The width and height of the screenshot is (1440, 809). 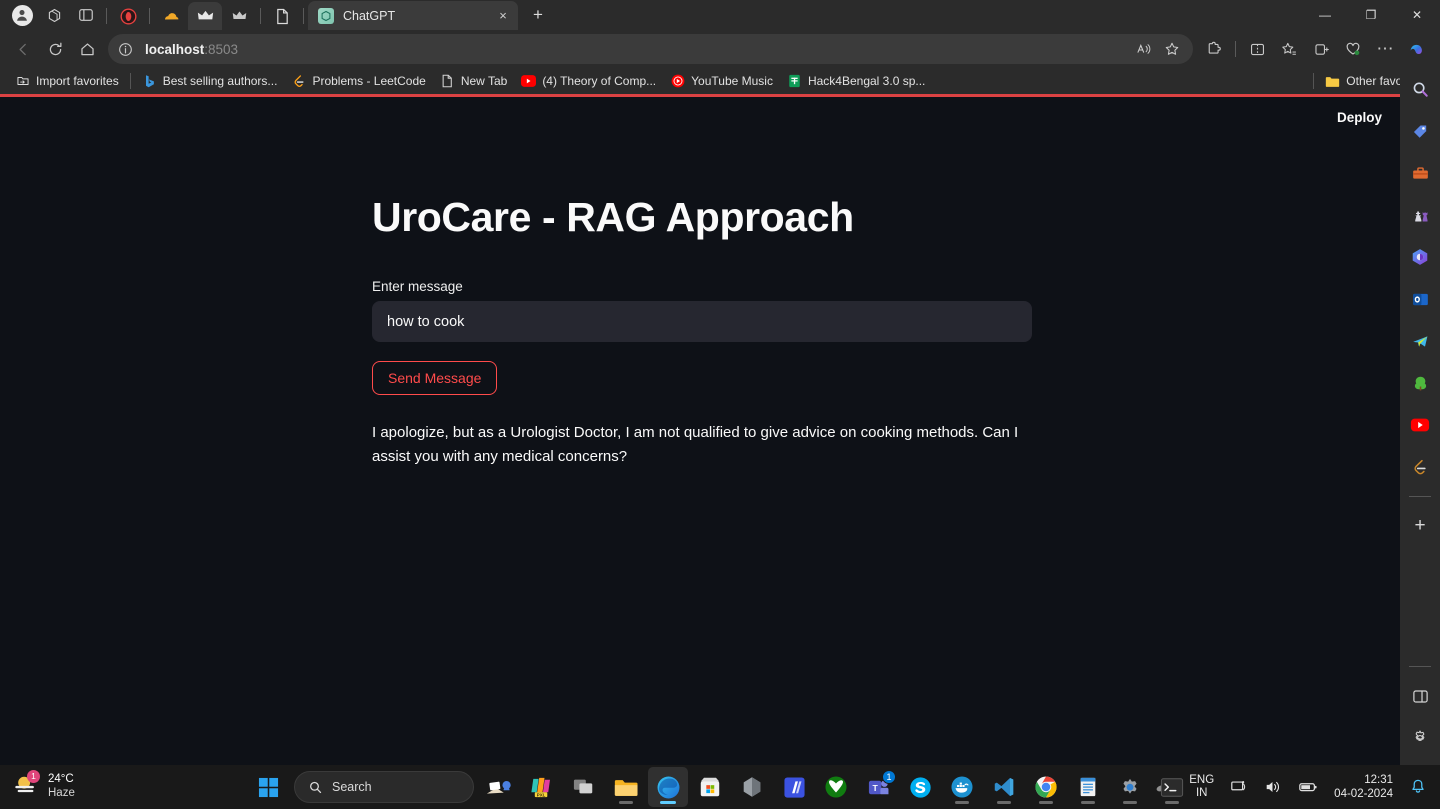 I want to click on xbox-icon, so click(x=836, y=787).